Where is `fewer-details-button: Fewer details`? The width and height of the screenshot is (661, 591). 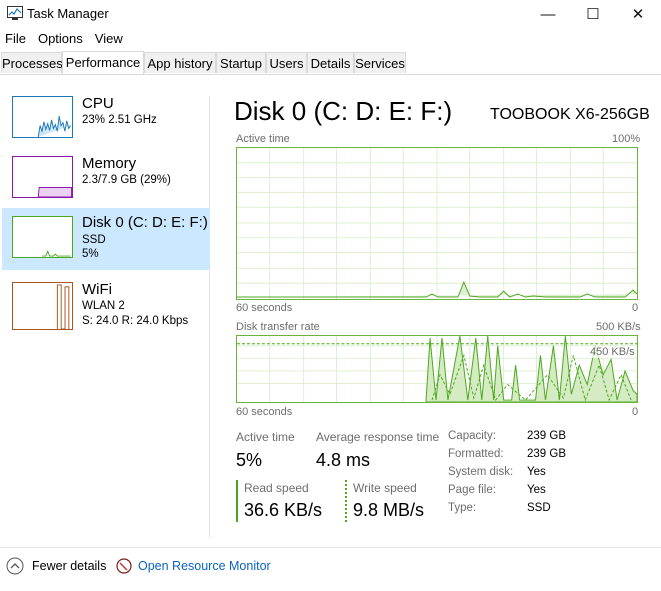
fewer-details-button: Fewer details is located at coordinates (56, 566).